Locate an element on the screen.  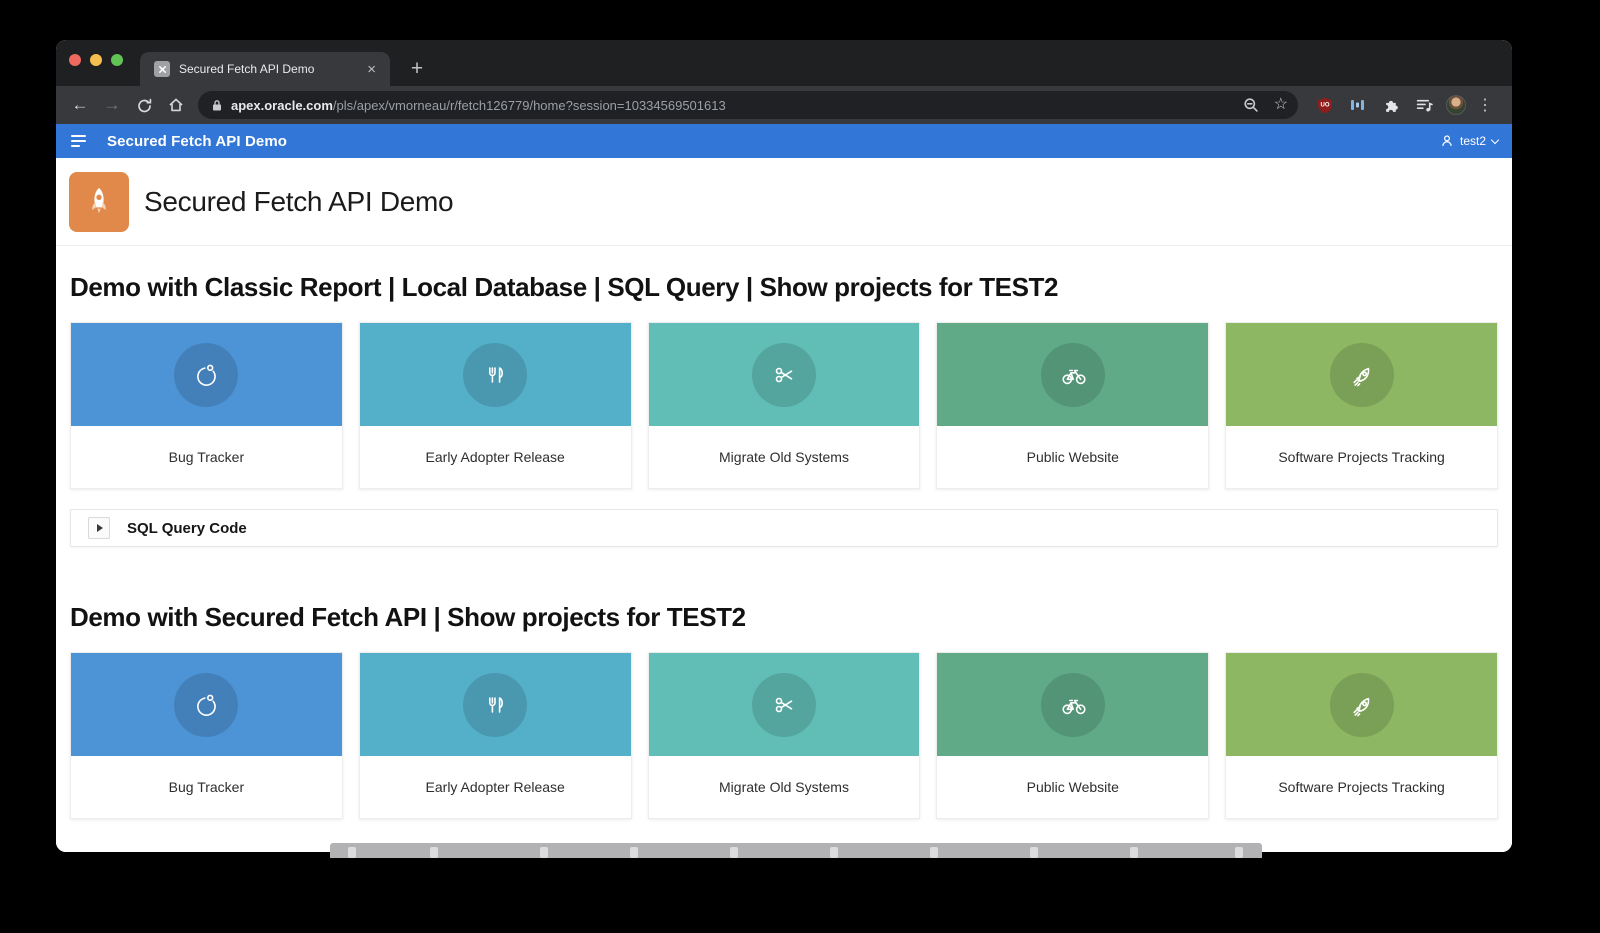
browser-tab: Secured Fetch API Demo × is located at coordinates (265, 69).